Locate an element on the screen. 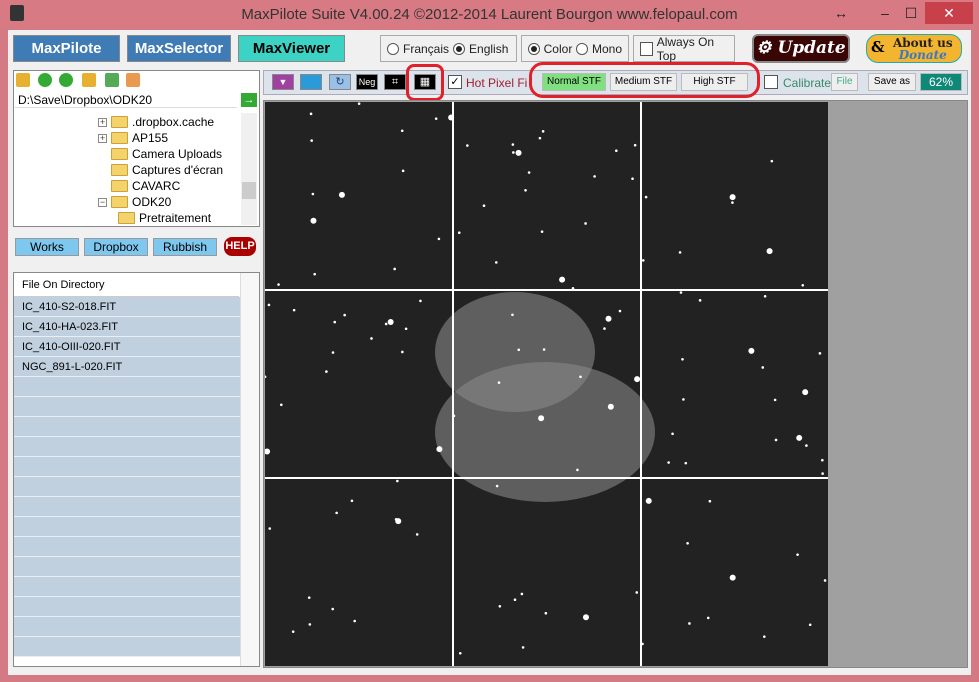 The height and width of the screenshot is (682, 979). tree-item: − ODK20 is located at coordinates (134, 202).